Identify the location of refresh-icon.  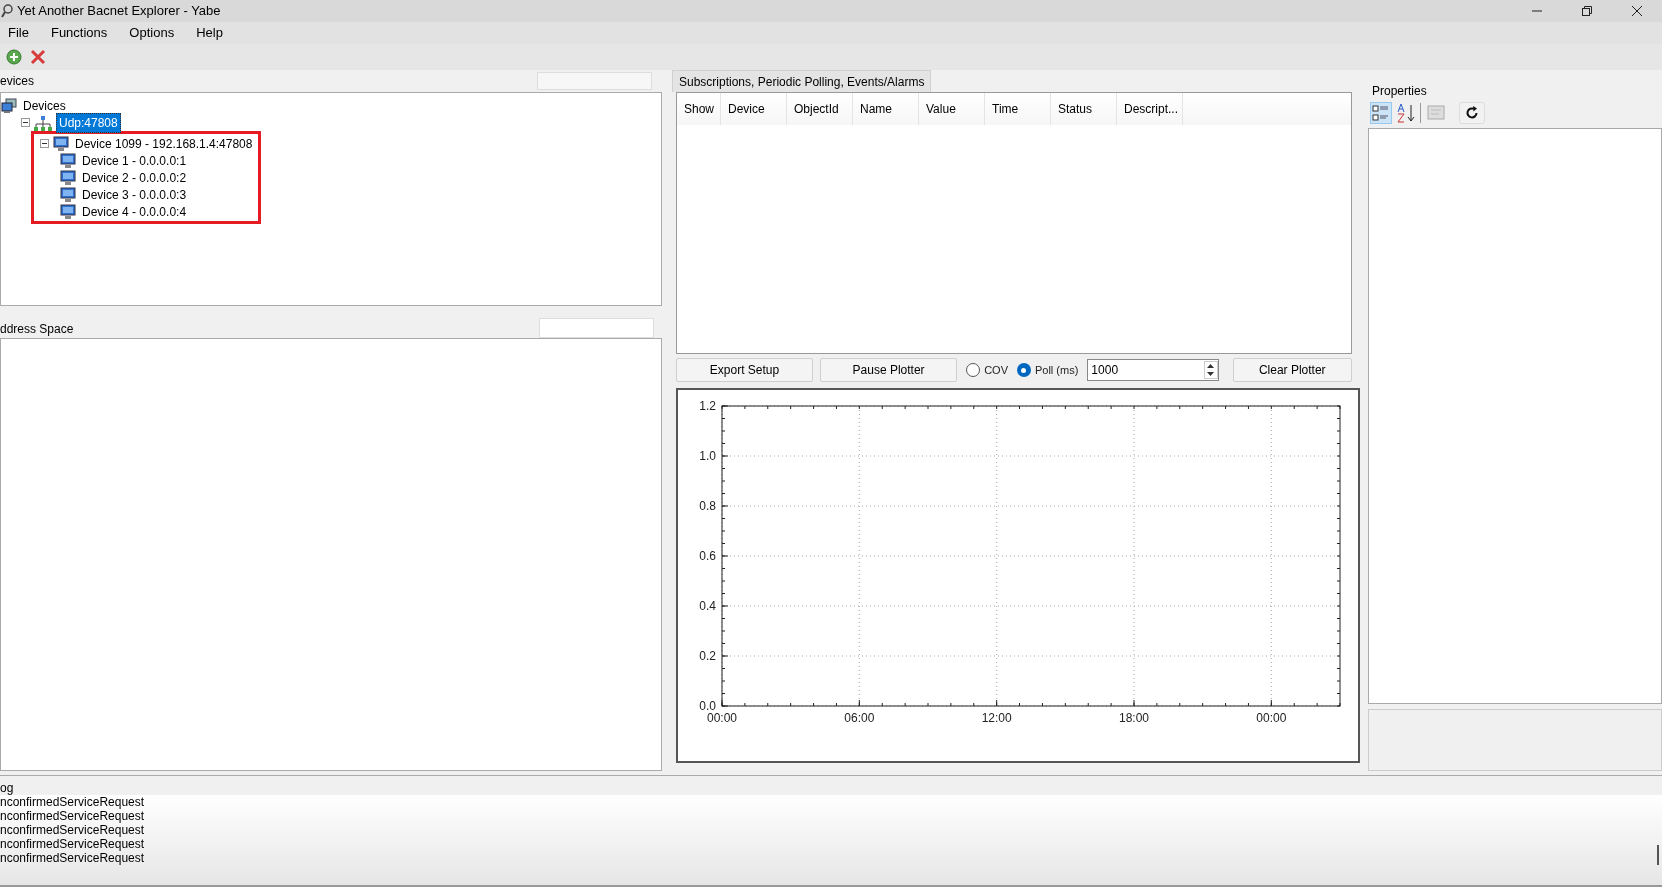
(1472, 112).